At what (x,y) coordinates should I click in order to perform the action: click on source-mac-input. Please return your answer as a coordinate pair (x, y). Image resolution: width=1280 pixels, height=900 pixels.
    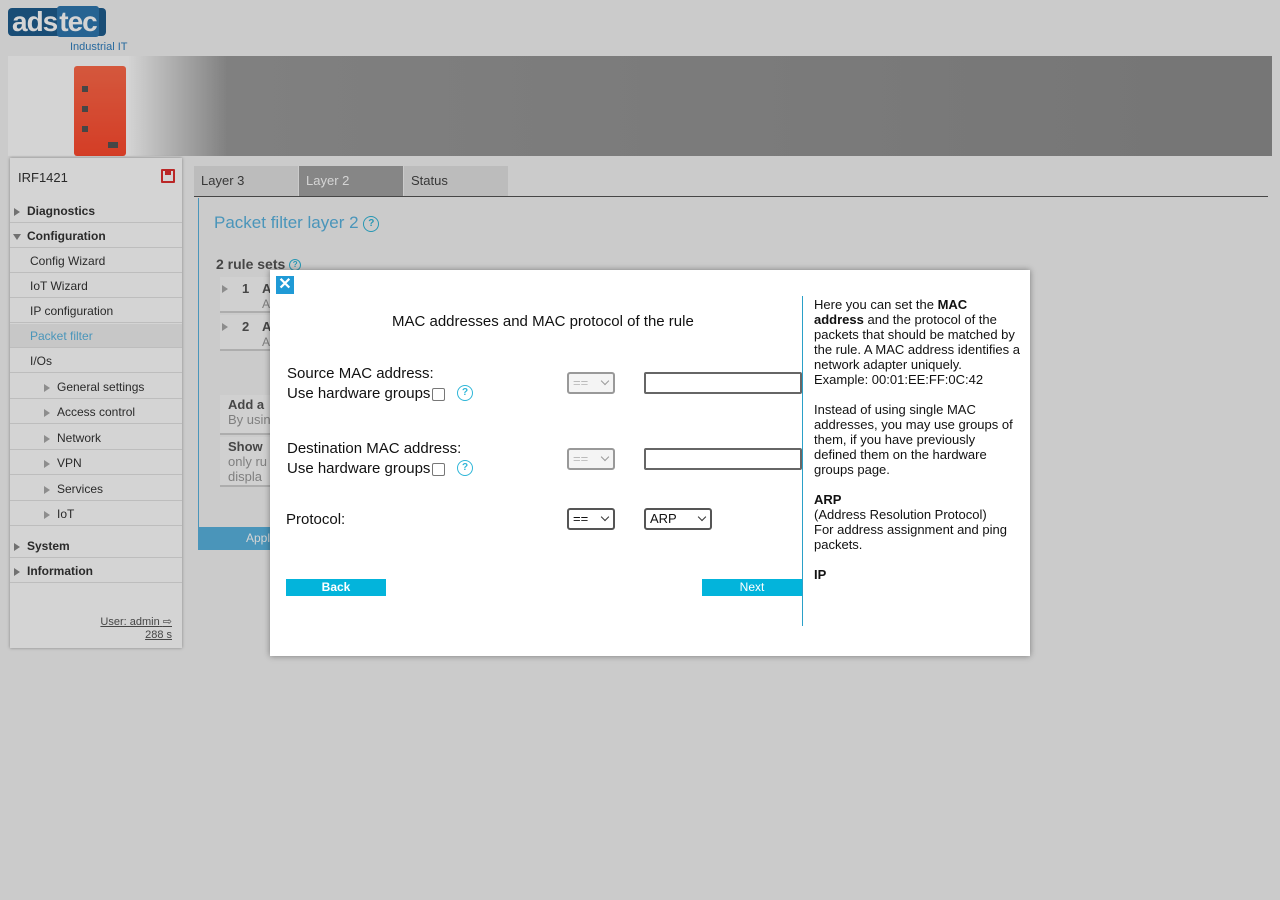
    Looking at the image, I should click on (723, 383).